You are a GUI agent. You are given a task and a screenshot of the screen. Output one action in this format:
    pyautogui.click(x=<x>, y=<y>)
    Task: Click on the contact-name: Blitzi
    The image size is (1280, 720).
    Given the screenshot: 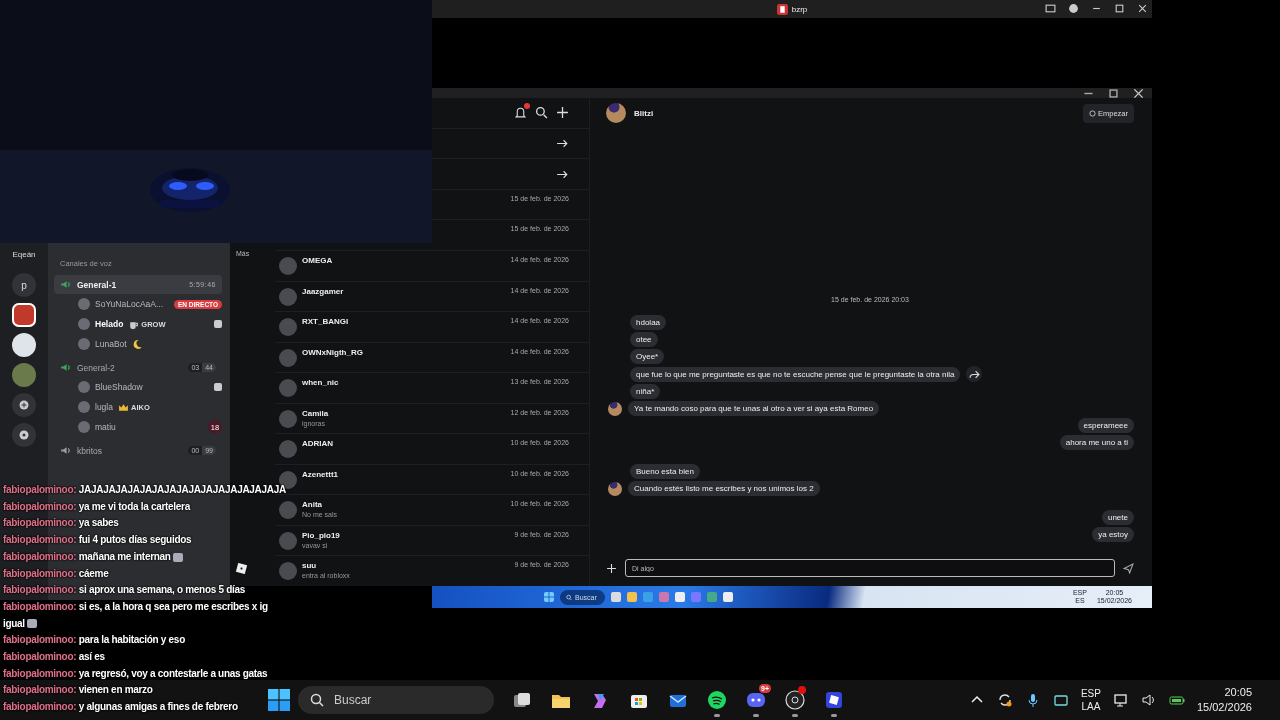 What is the action you would take?
    pyautogui.click(x=644, y=113)
    